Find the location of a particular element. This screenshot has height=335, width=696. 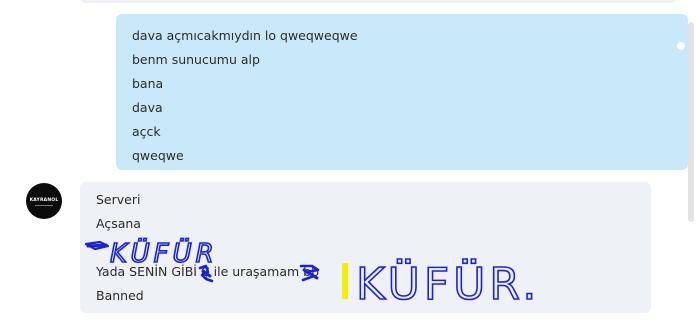

scrollbar is located at coordinates (691, 167).